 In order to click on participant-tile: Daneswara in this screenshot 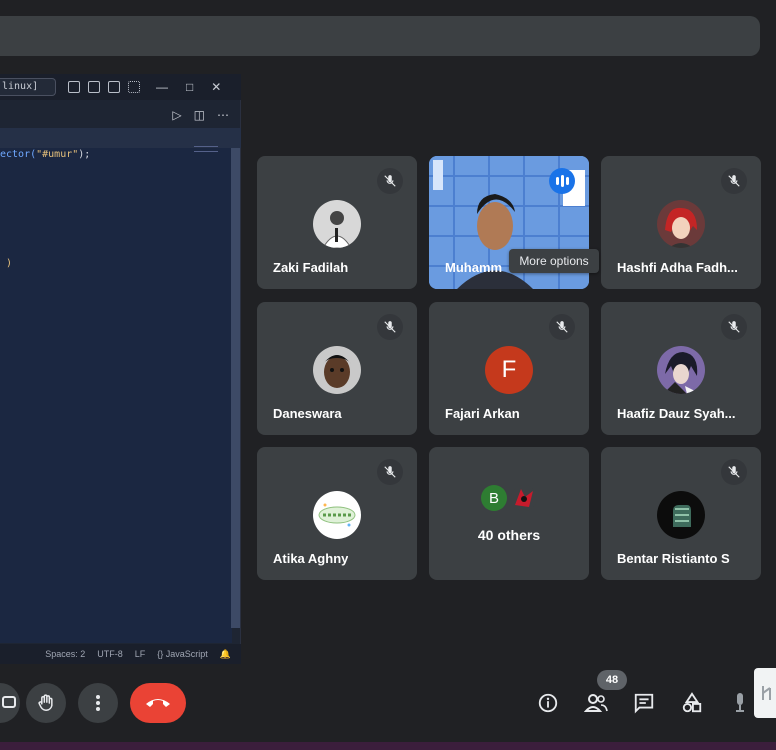, I will do `click(337, 368)`.